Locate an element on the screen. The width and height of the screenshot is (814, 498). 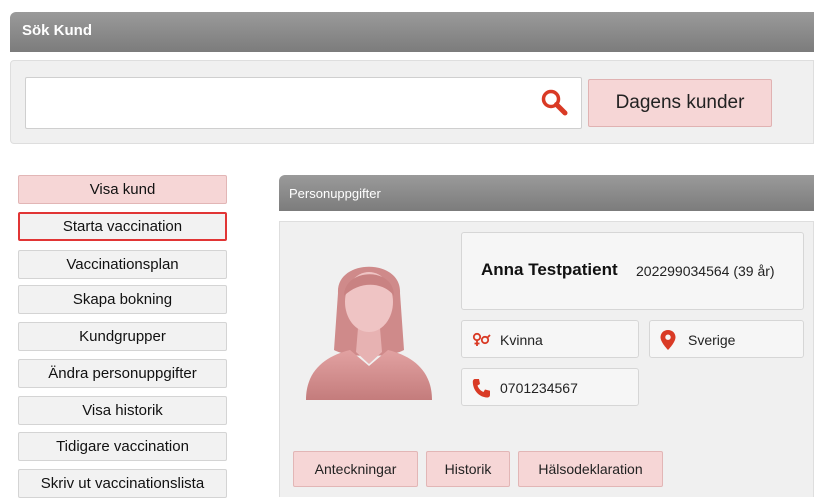
tab-health-declaration: Hälsodeklaration is located at coordinates (590, 469).